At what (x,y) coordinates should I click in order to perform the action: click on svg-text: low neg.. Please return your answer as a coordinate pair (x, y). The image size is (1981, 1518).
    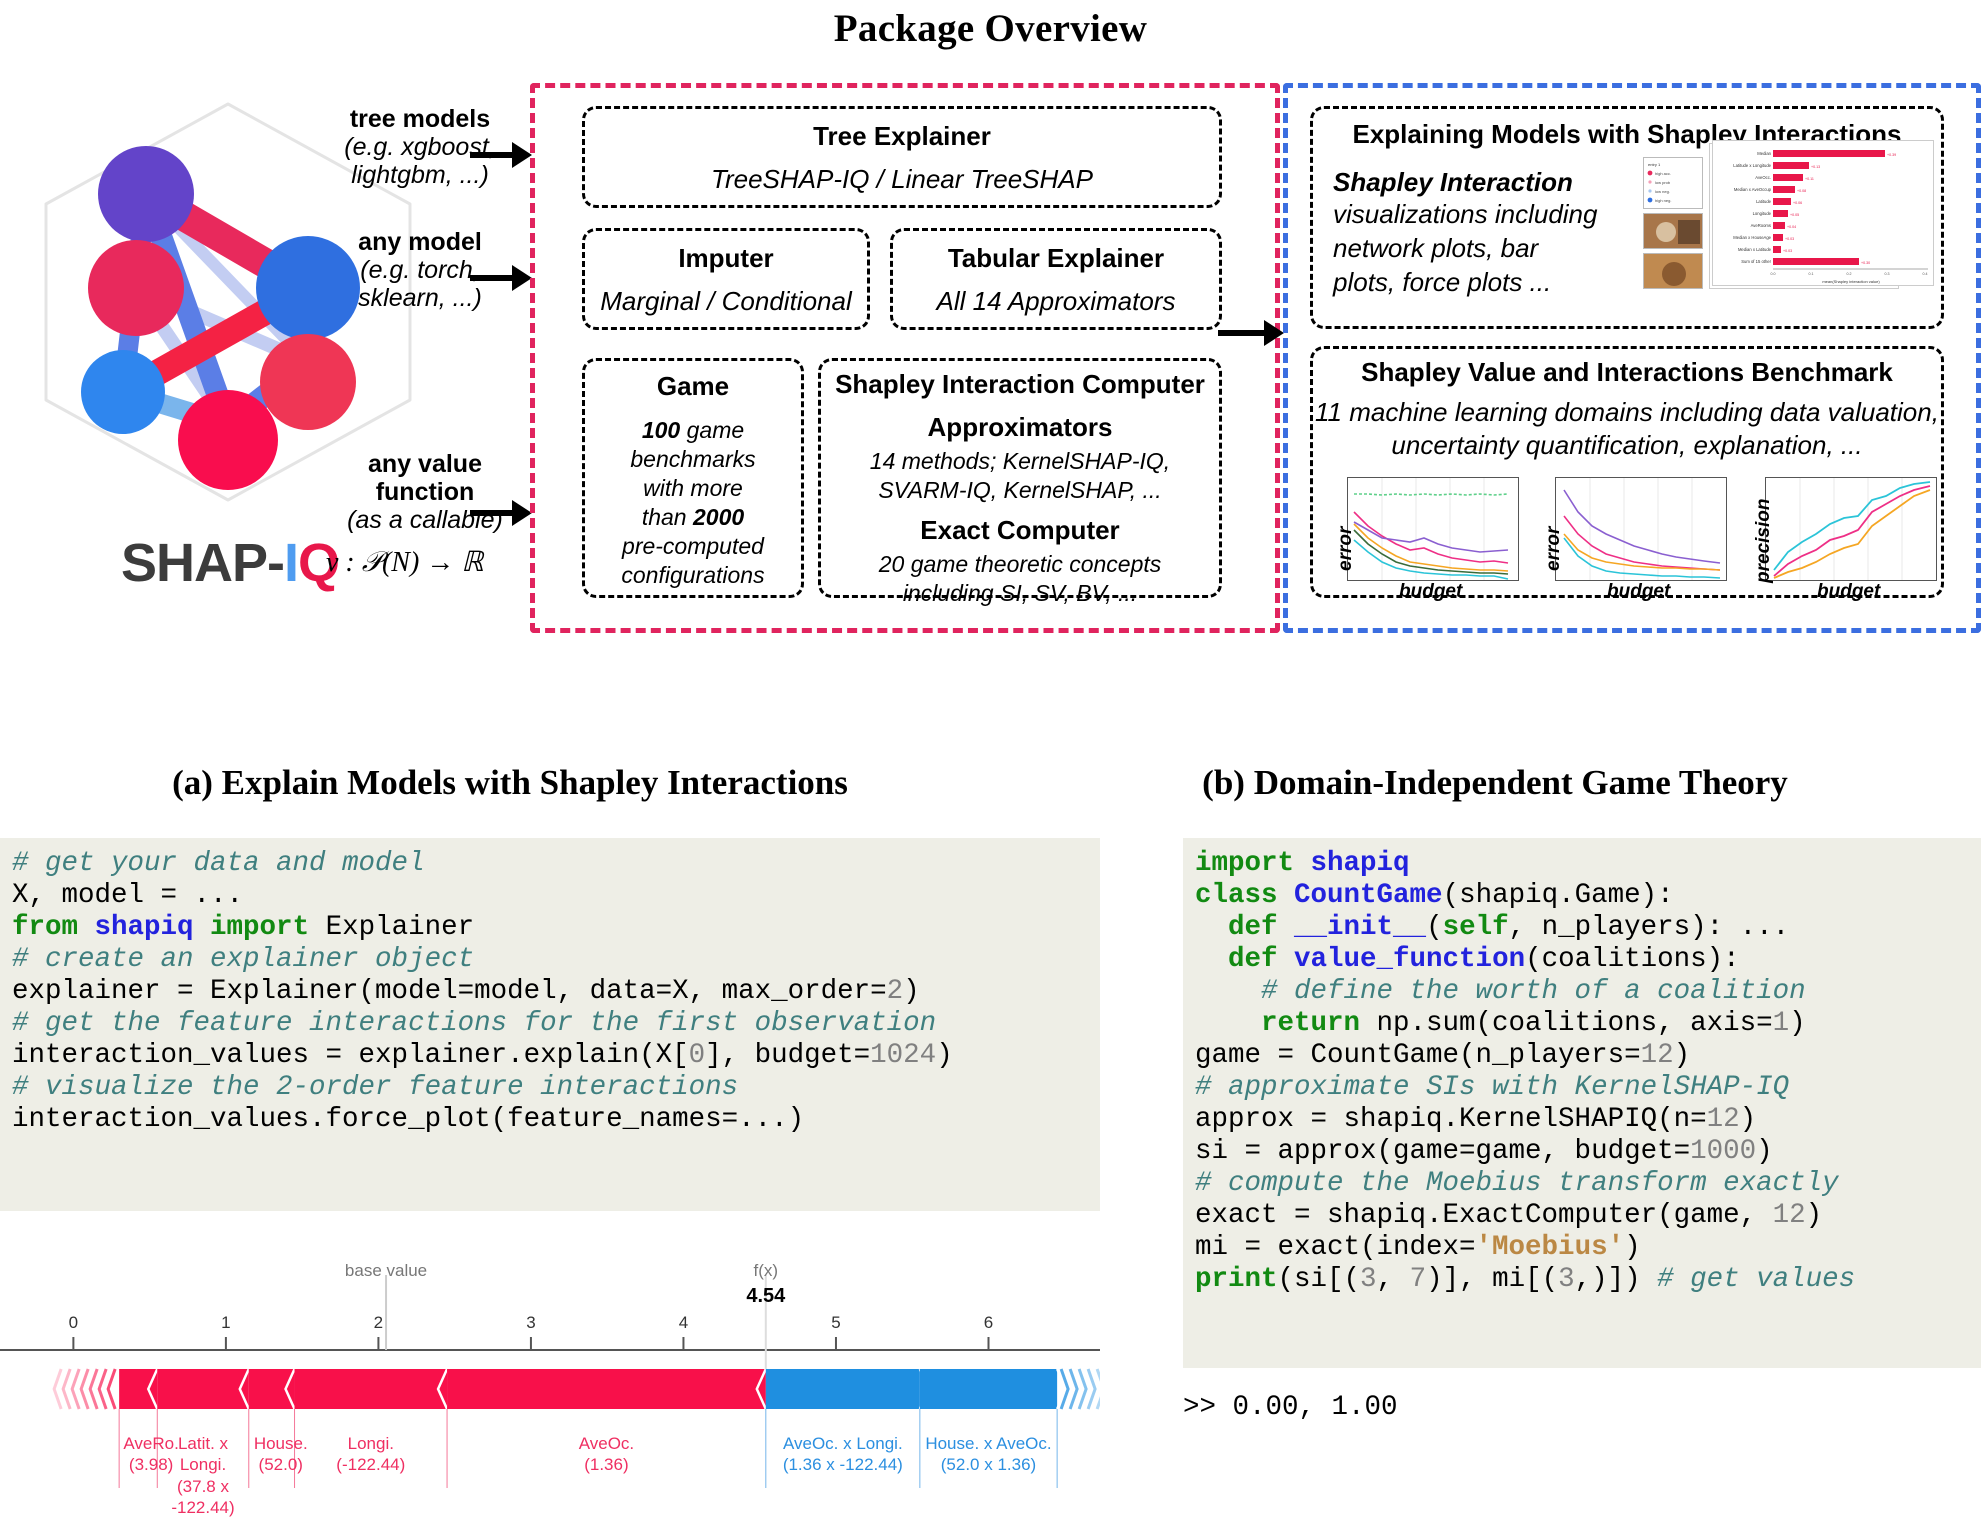
    Looking at the image, I should click on (1662, 191).